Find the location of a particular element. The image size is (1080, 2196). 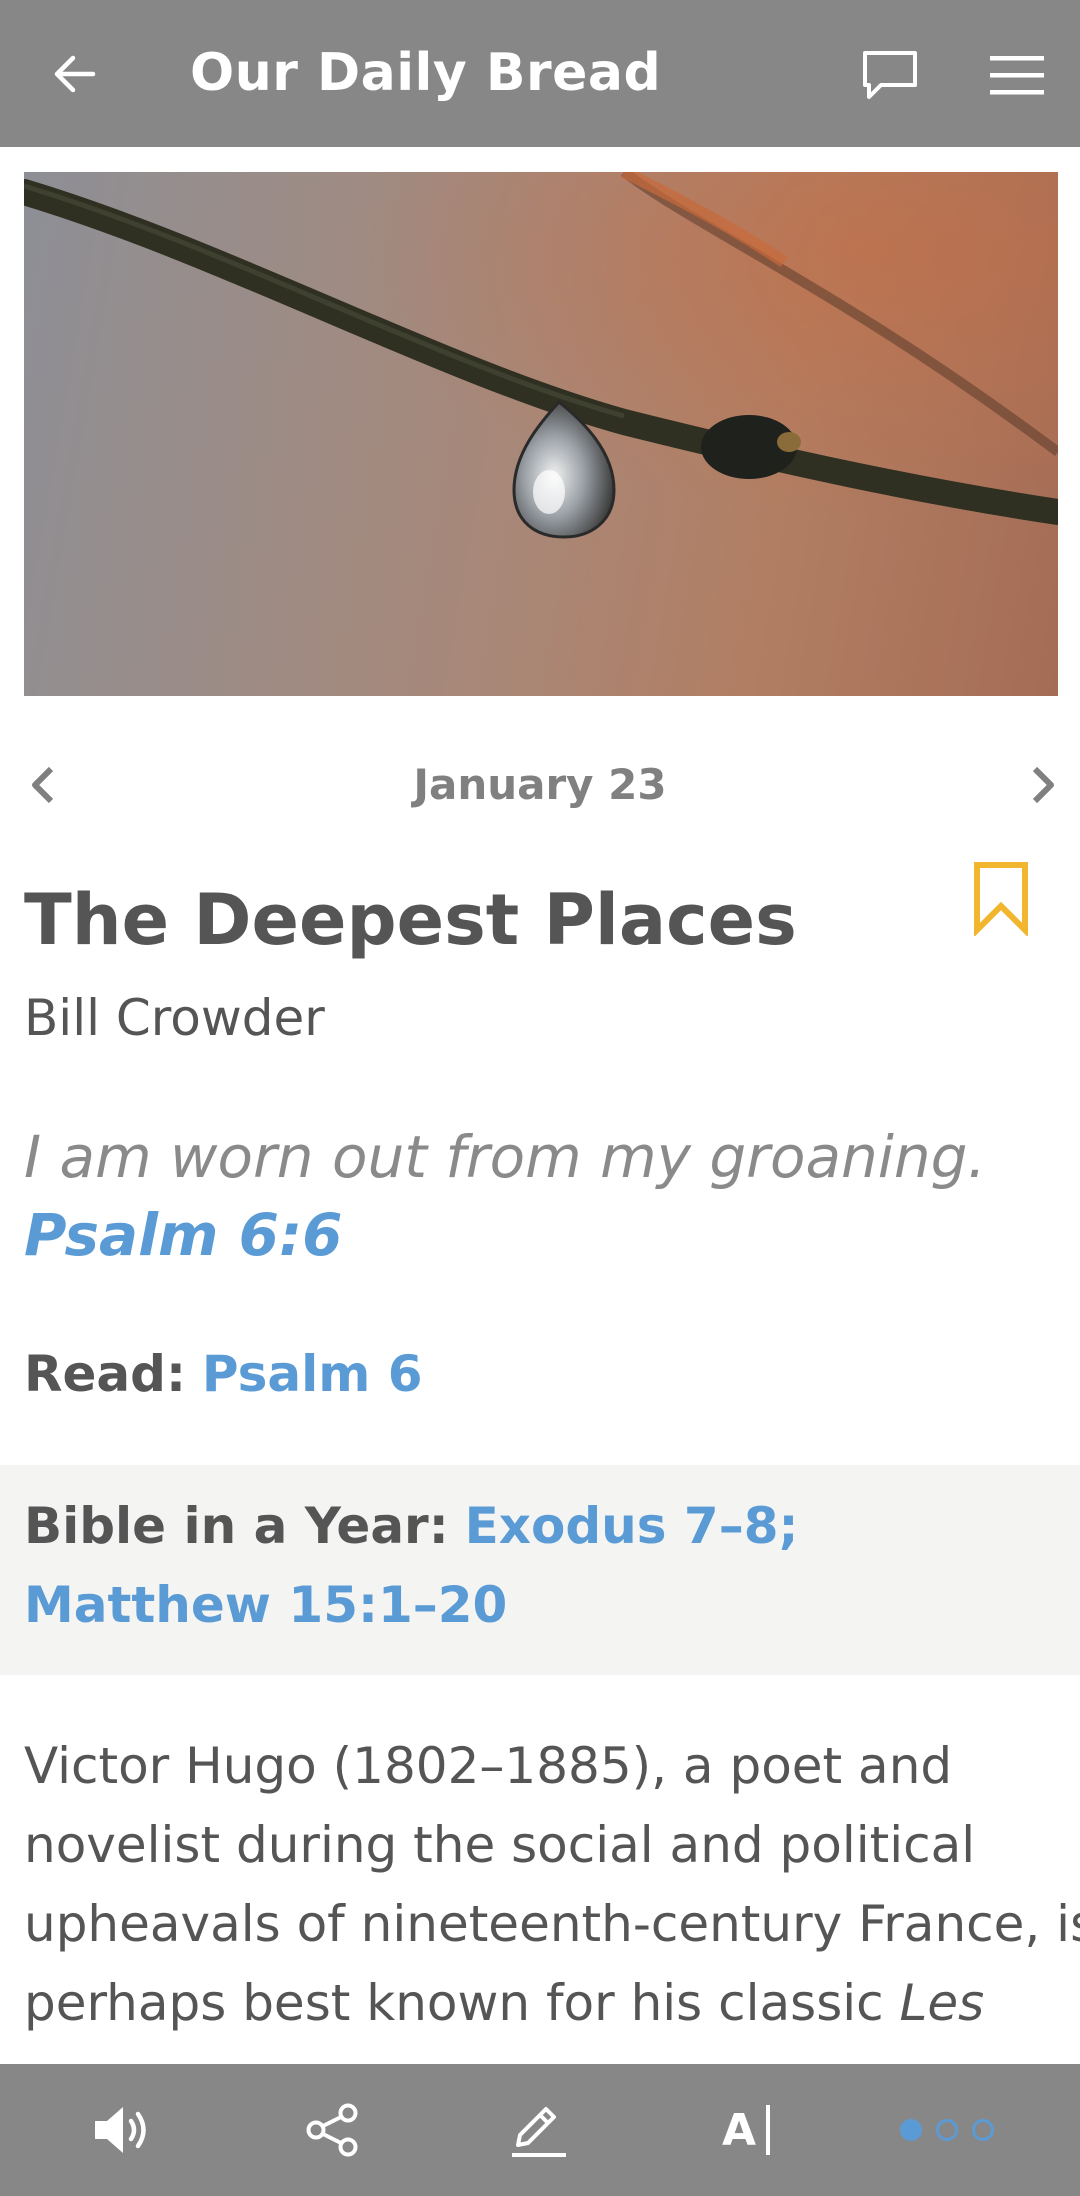

speaker-icon is located at coordinates (120, 2130).